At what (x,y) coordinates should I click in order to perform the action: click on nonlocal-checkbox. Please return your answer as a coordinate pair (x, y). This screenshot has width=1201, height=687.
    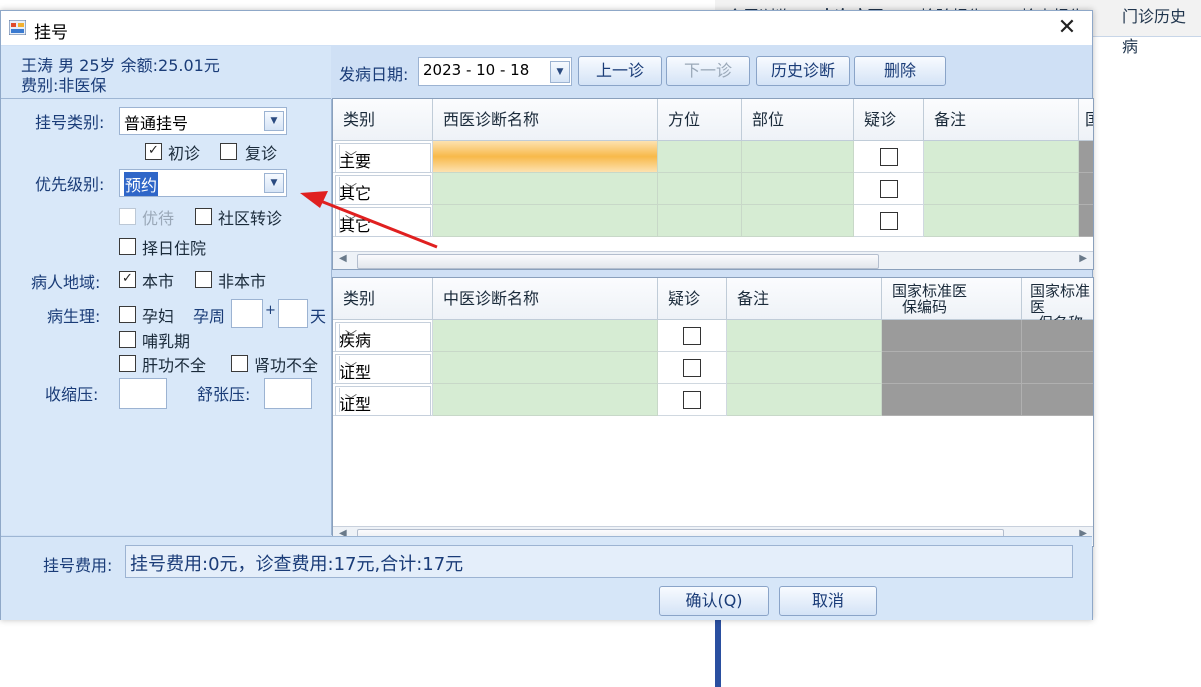
    Looking at the image, I should click on (203, 279).